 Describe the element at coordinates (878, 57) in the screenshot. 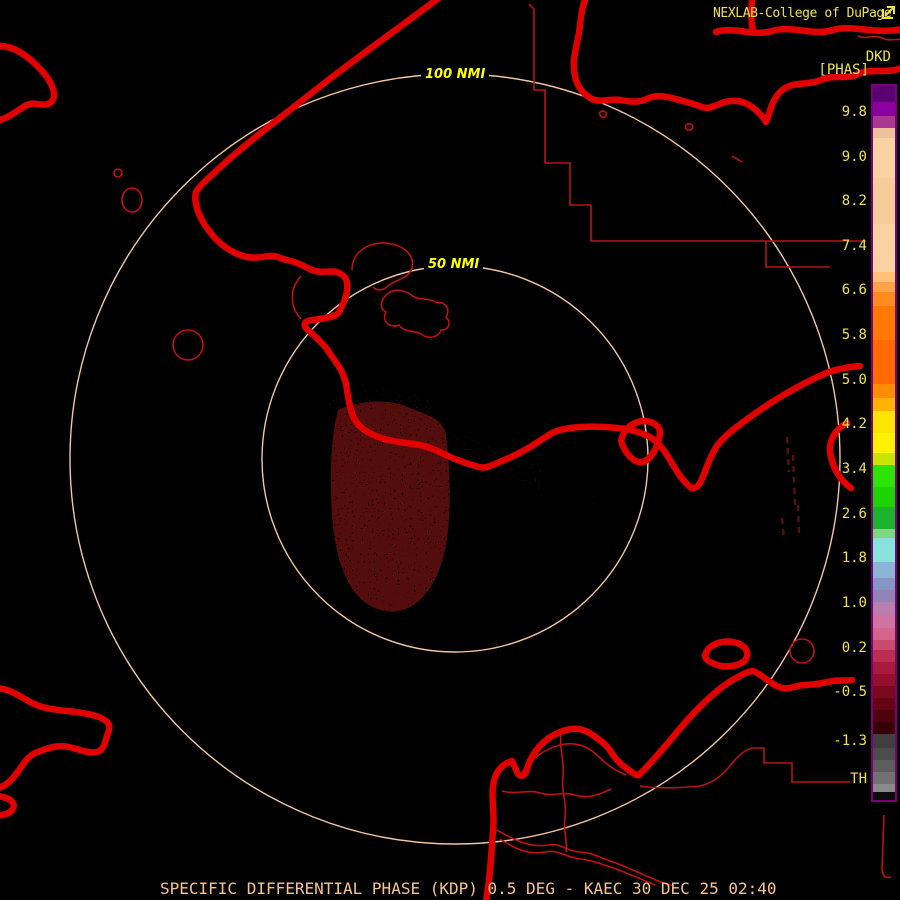

I see `product-code: DKD` at that location.